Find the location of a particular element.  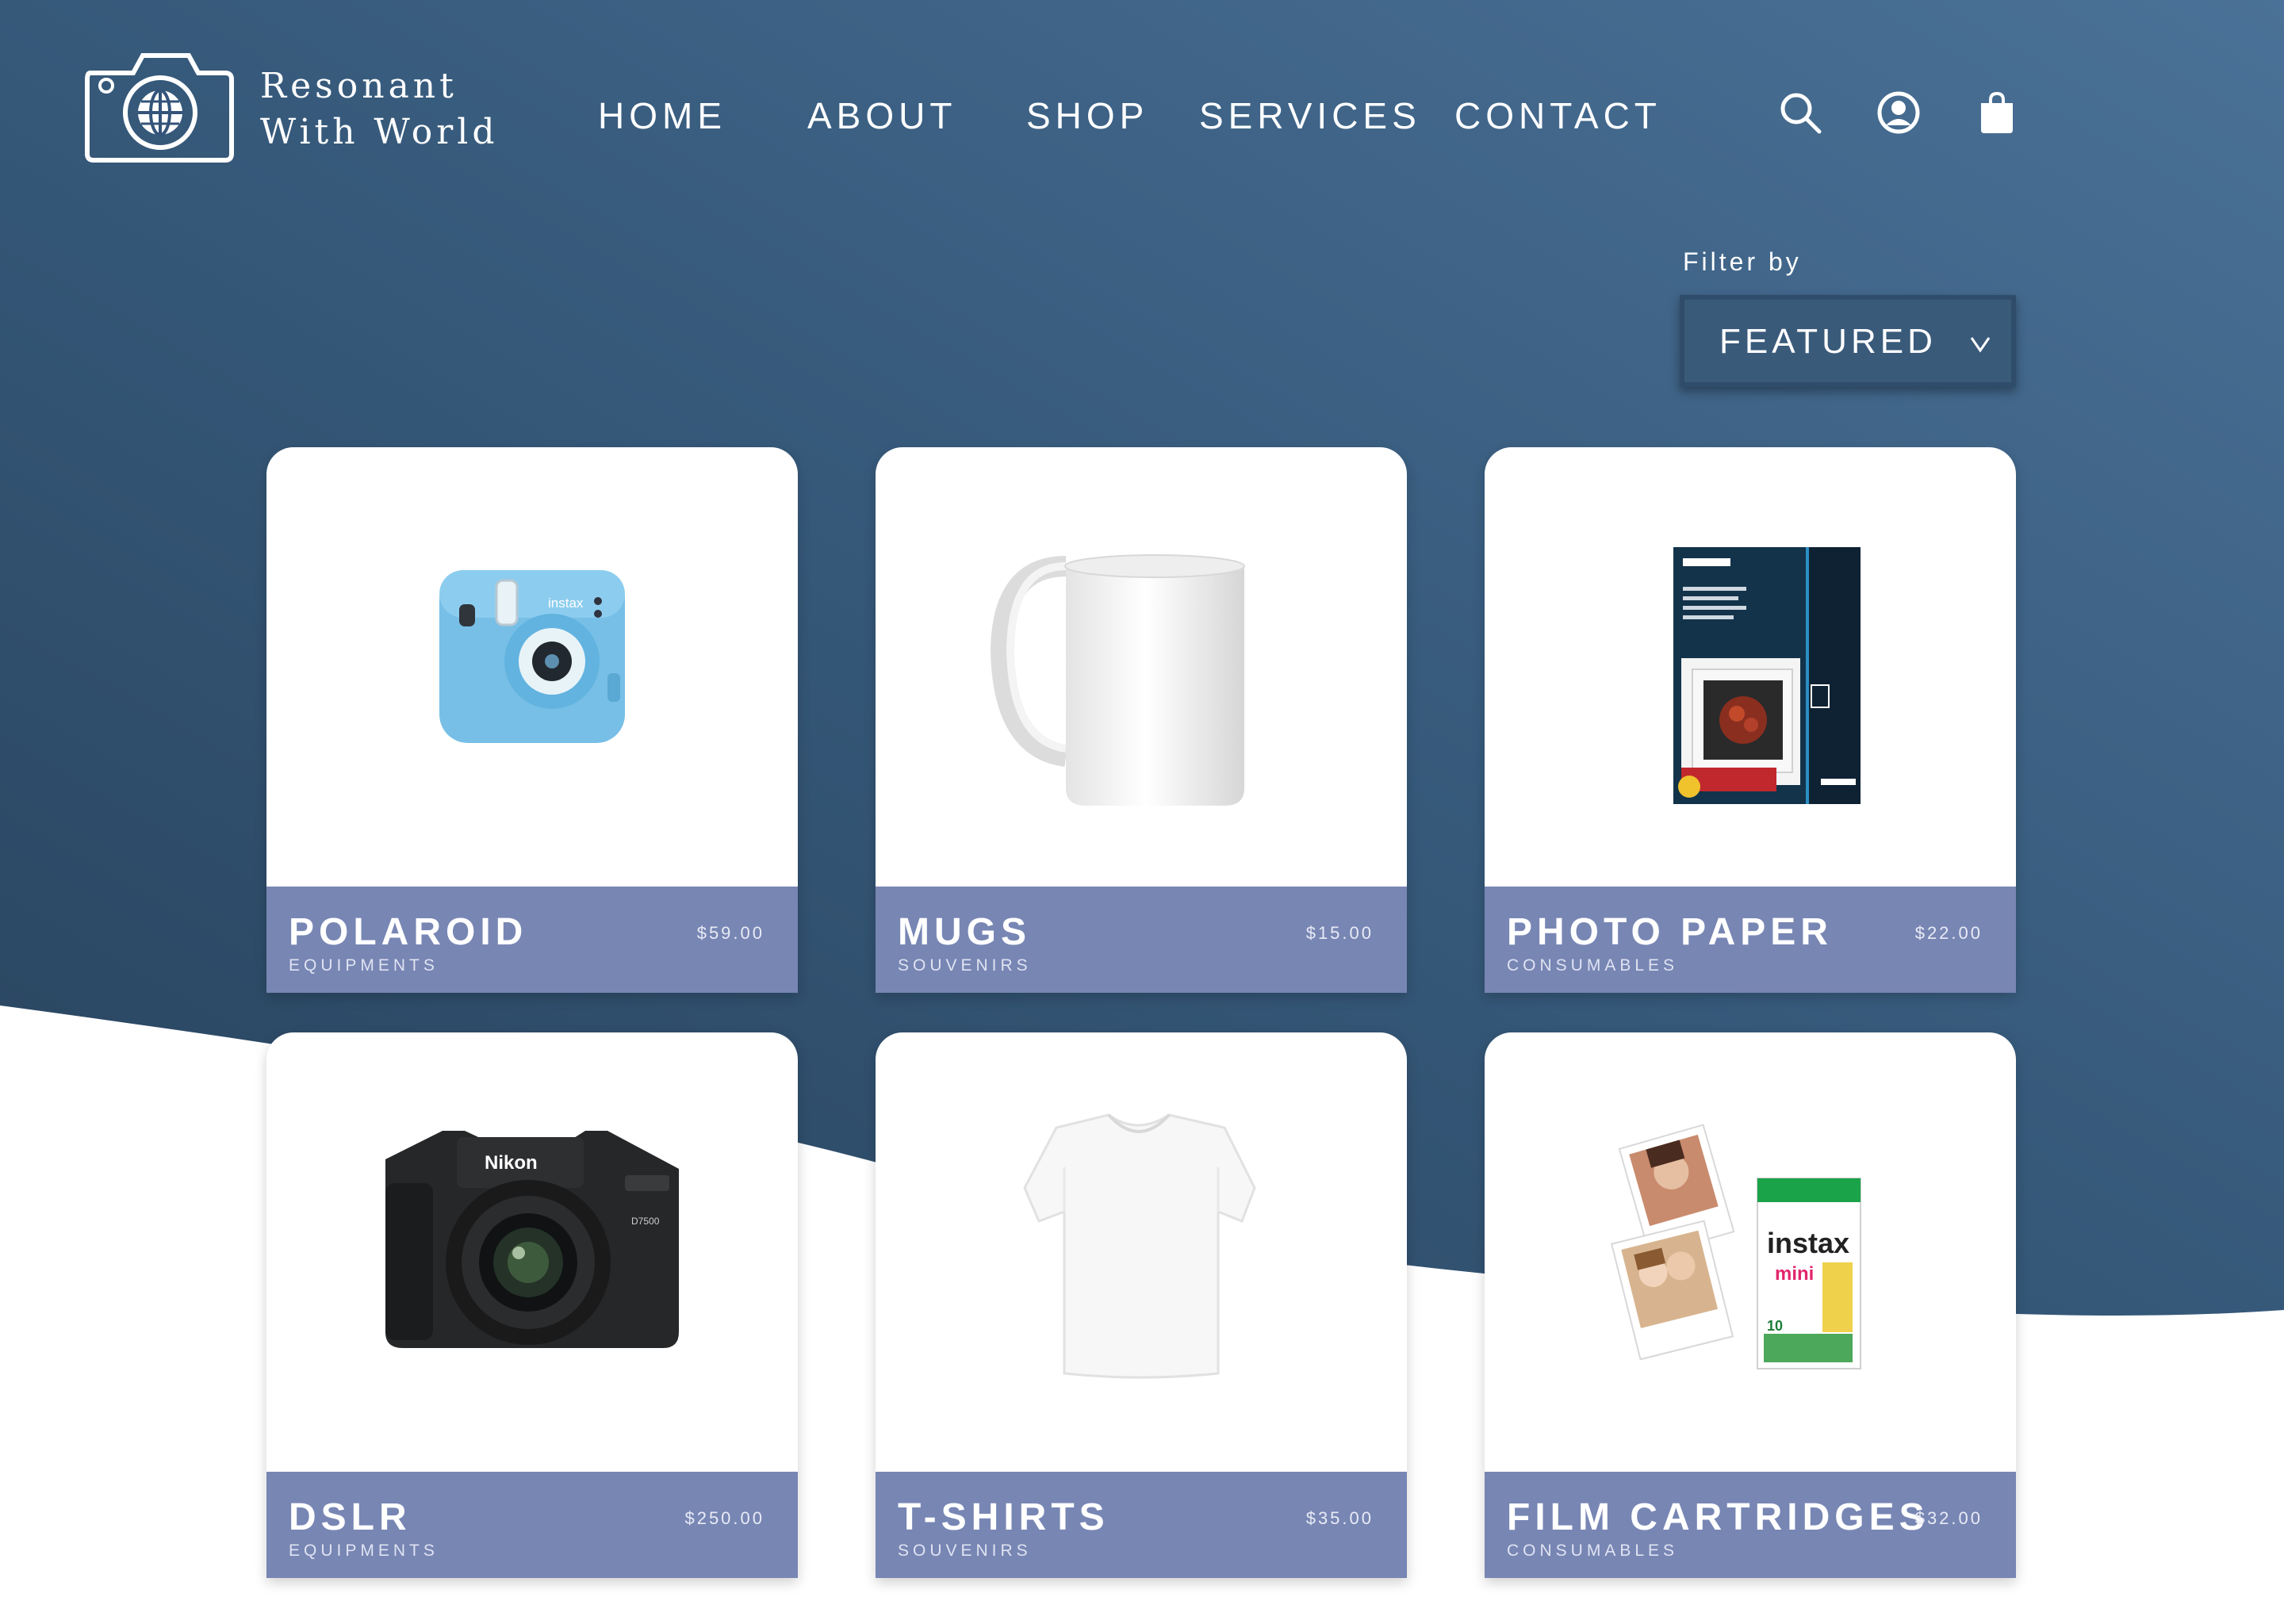

product-price: $59.00 is located at coordinates (730, 933).